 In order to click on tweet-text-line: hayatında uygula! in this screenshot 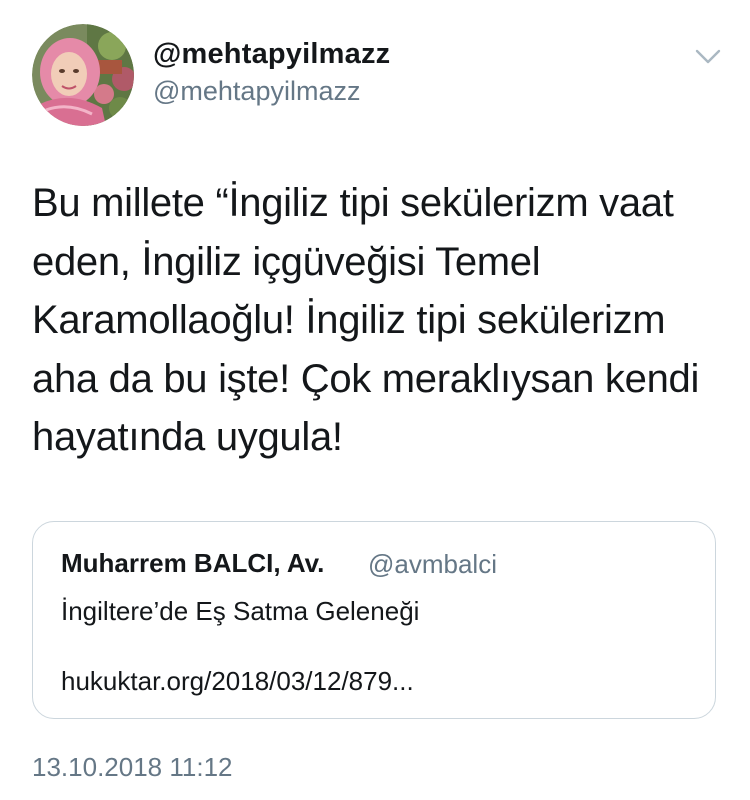, I will do `click(187, 437)`.